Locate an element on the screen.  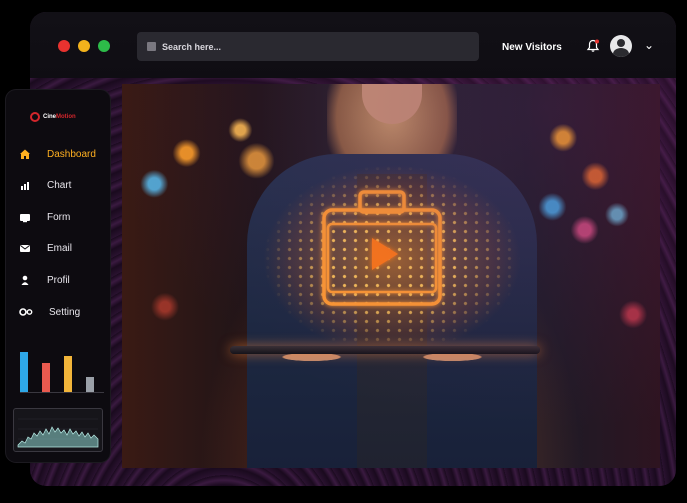
sidebar-item-label: Dashboard is located at coordinates (71, 154).